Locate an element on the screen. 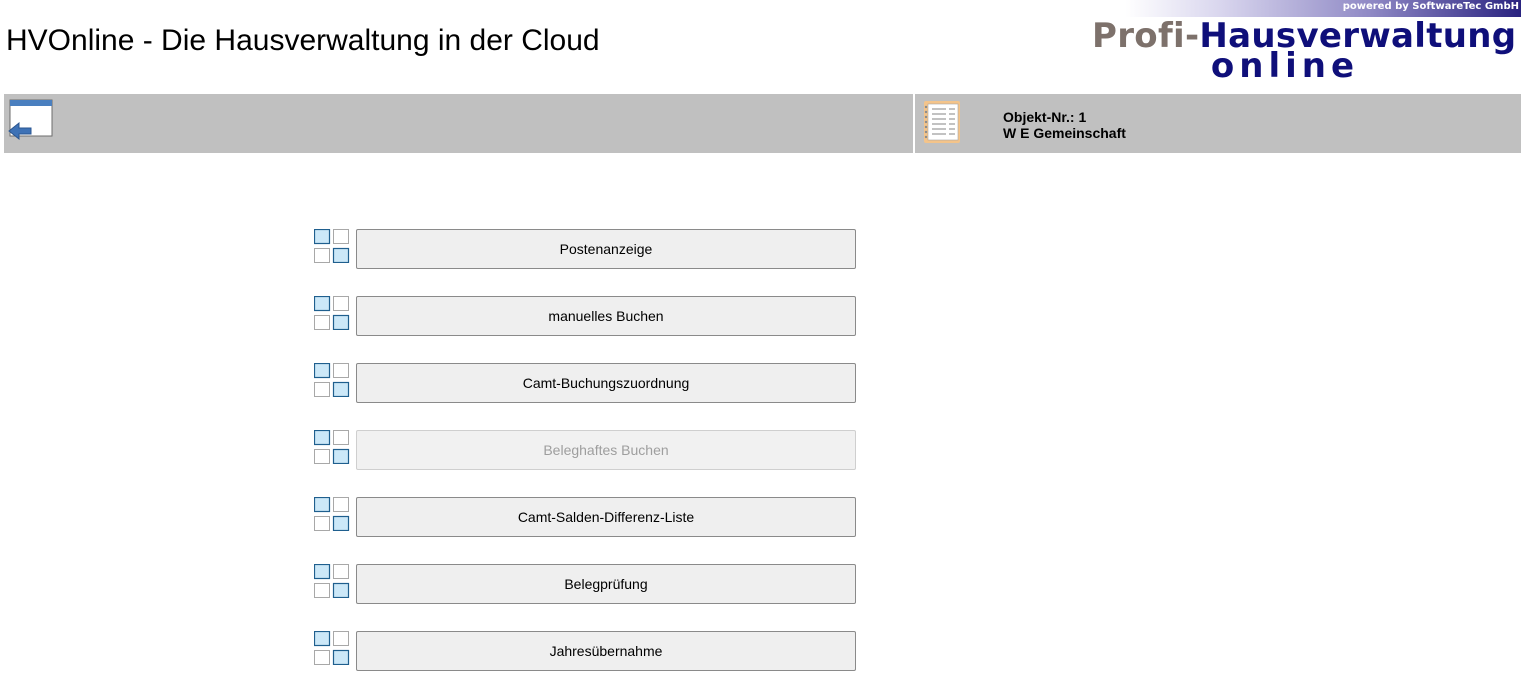  toolbar-right: Objekt-Nr.: 1 W E Gemeinschaft is located at coordinates (1218, 123).